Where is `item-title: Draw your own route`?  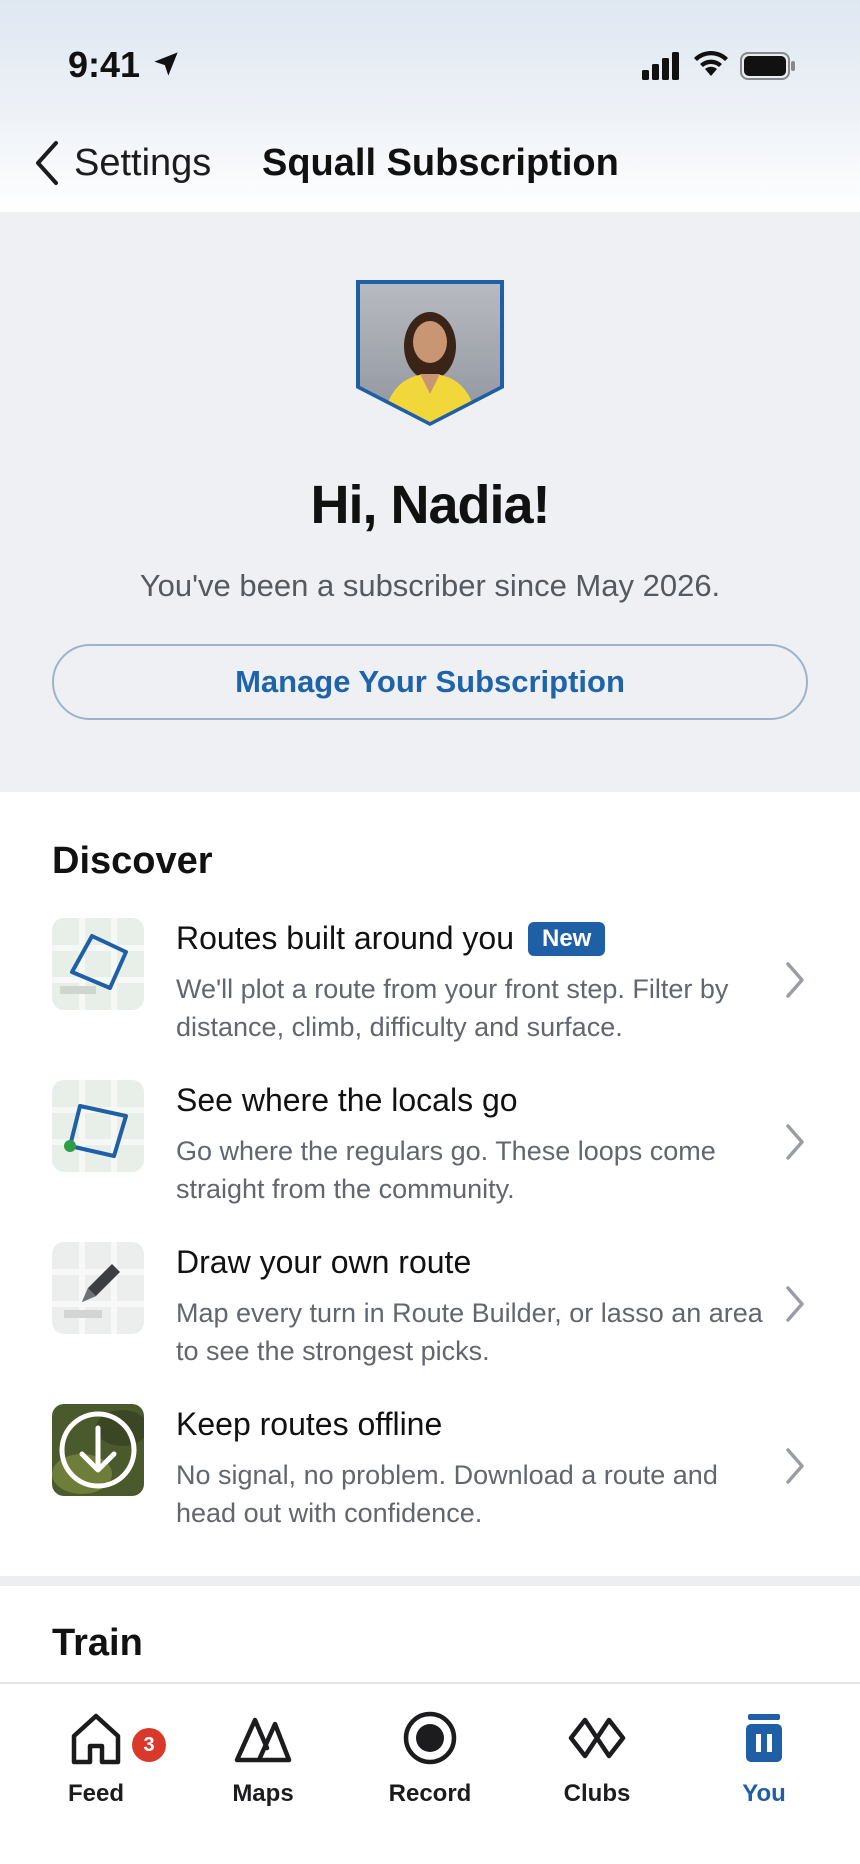 item-title: Draw your own route is located at coordinates (323, 1262).